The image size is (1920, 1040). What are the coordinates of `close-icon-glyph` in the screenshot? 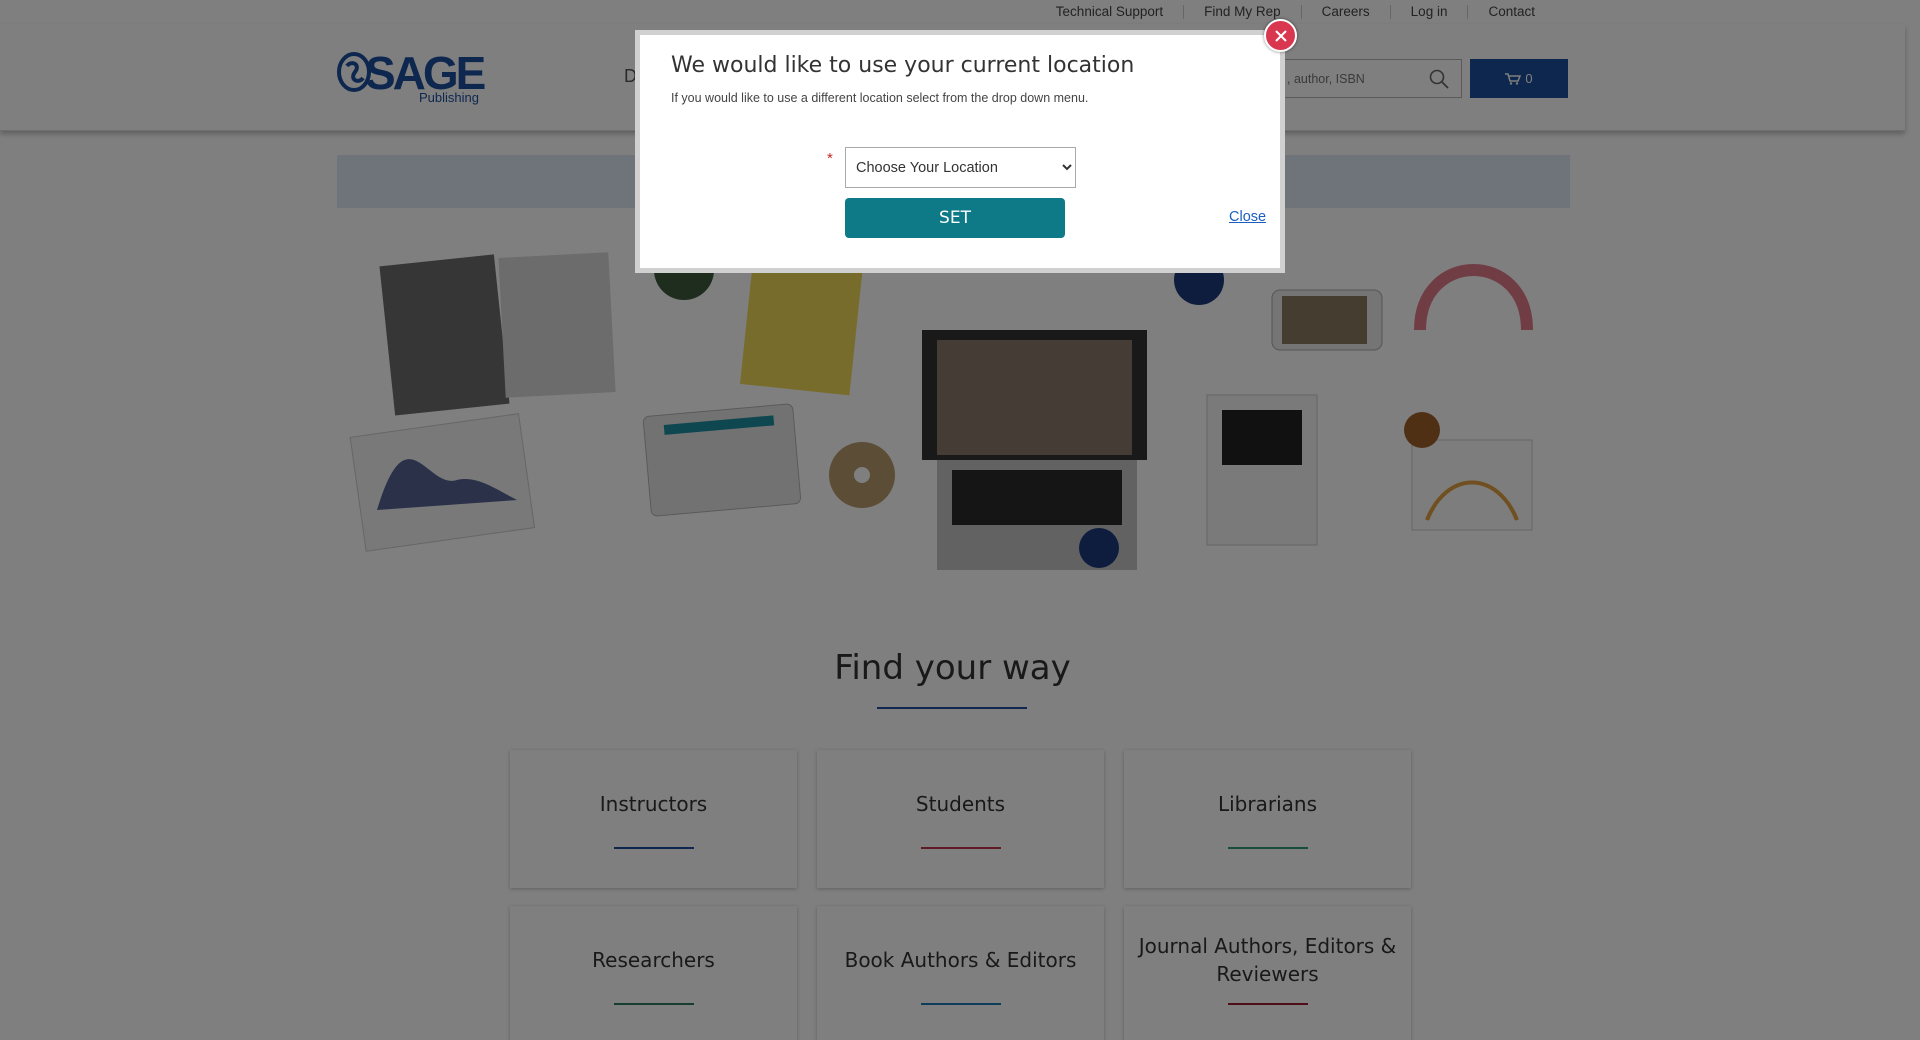 It's located at (1280, 35).